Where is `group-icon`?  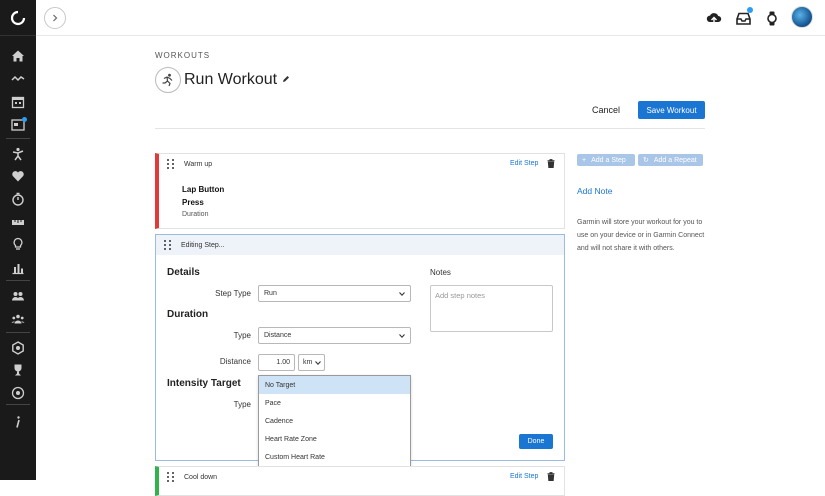
group-icon is located at coordinates (18, 296).